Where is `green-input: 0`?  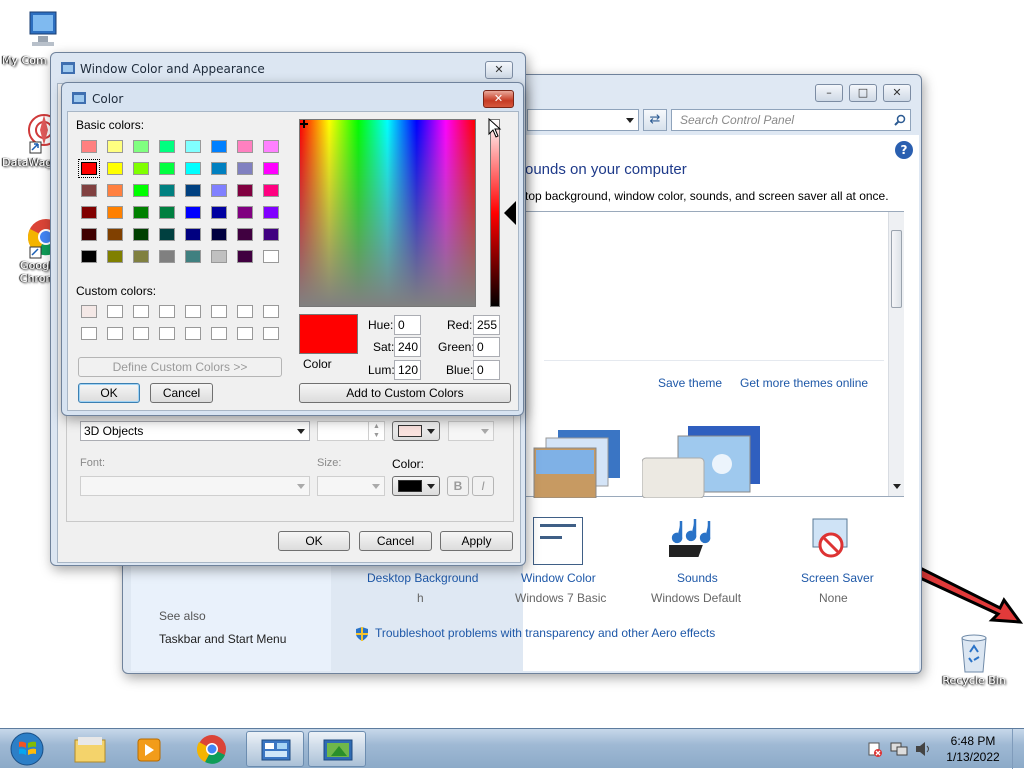
green-input: 0 is located at coordinates (486, 347).